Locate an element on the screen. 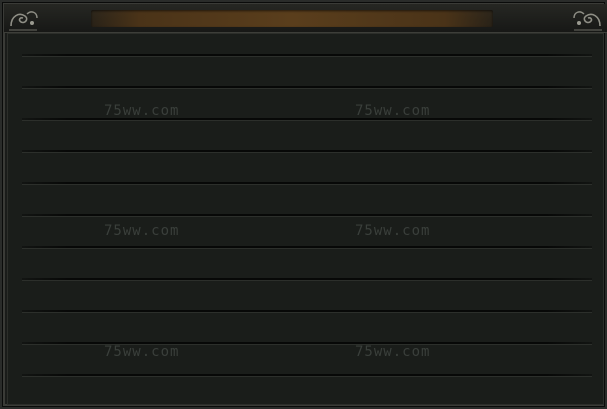 The width and height of the screenshot is (607, 409). title-bar is located at coordinates (305, 18).